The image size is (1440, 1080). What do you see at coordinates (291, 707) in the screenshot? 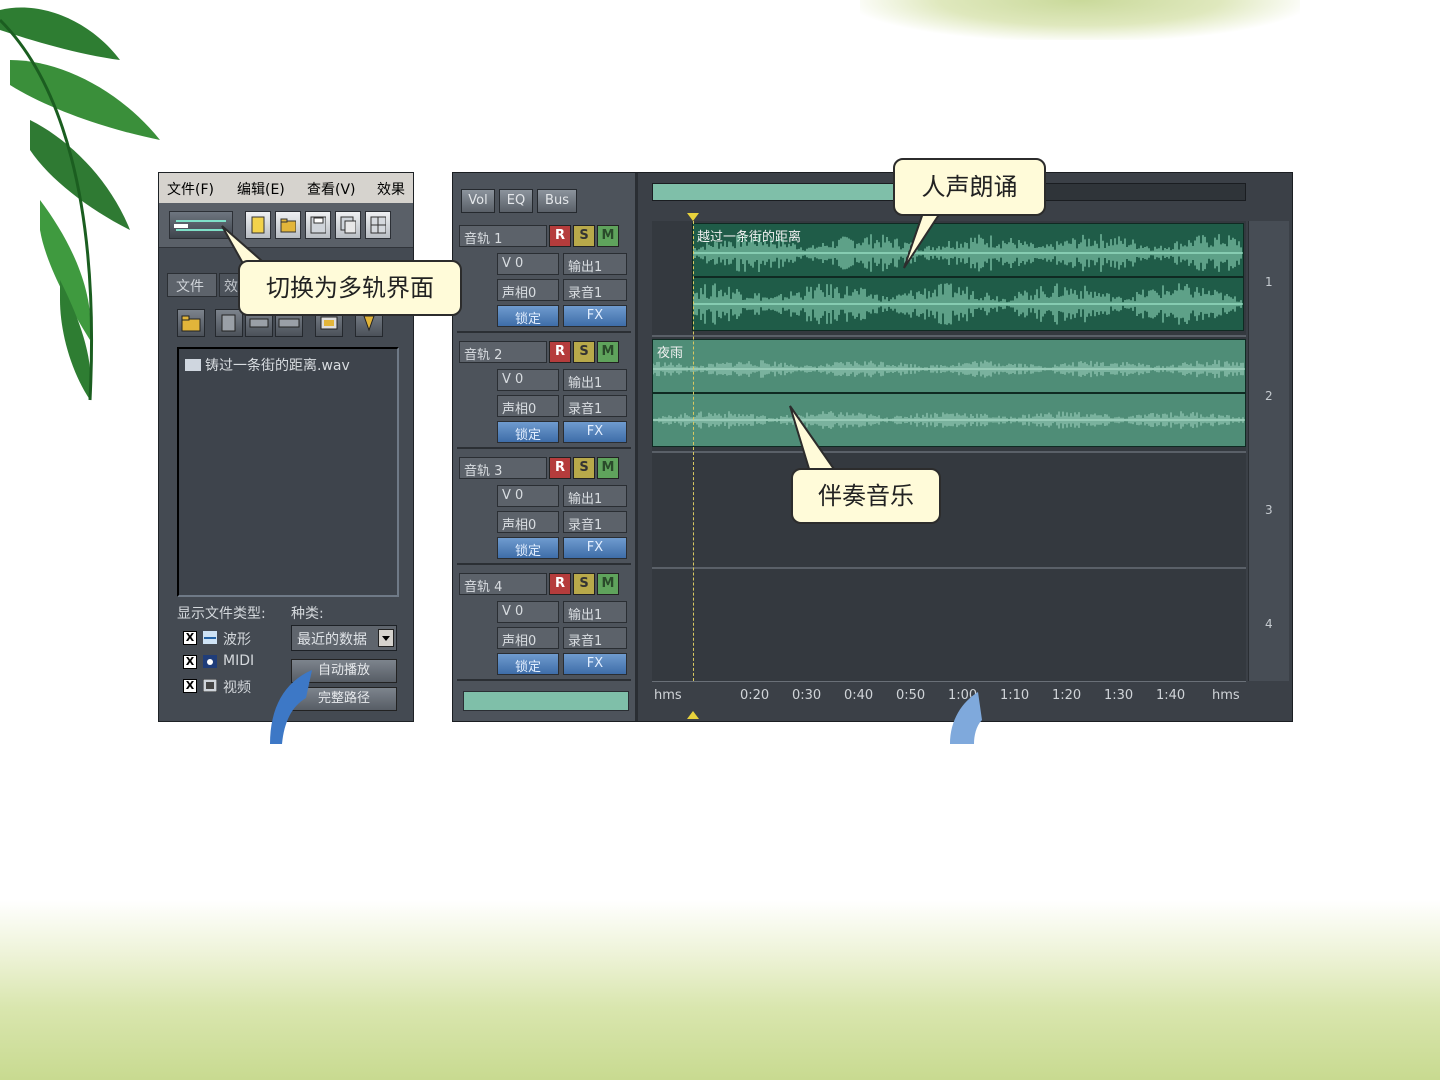
I see `curved-arrow-icon` at bounding box center [291, 707].